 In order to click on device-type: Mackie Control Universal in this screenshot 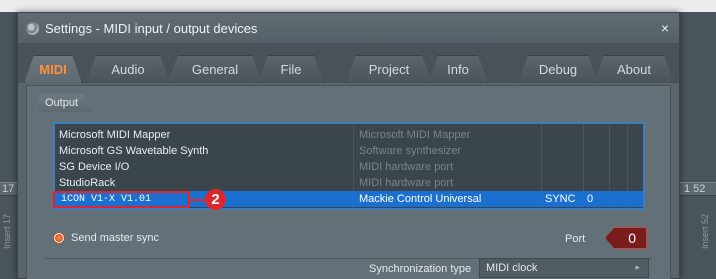, I will do `click(420, 199)`.